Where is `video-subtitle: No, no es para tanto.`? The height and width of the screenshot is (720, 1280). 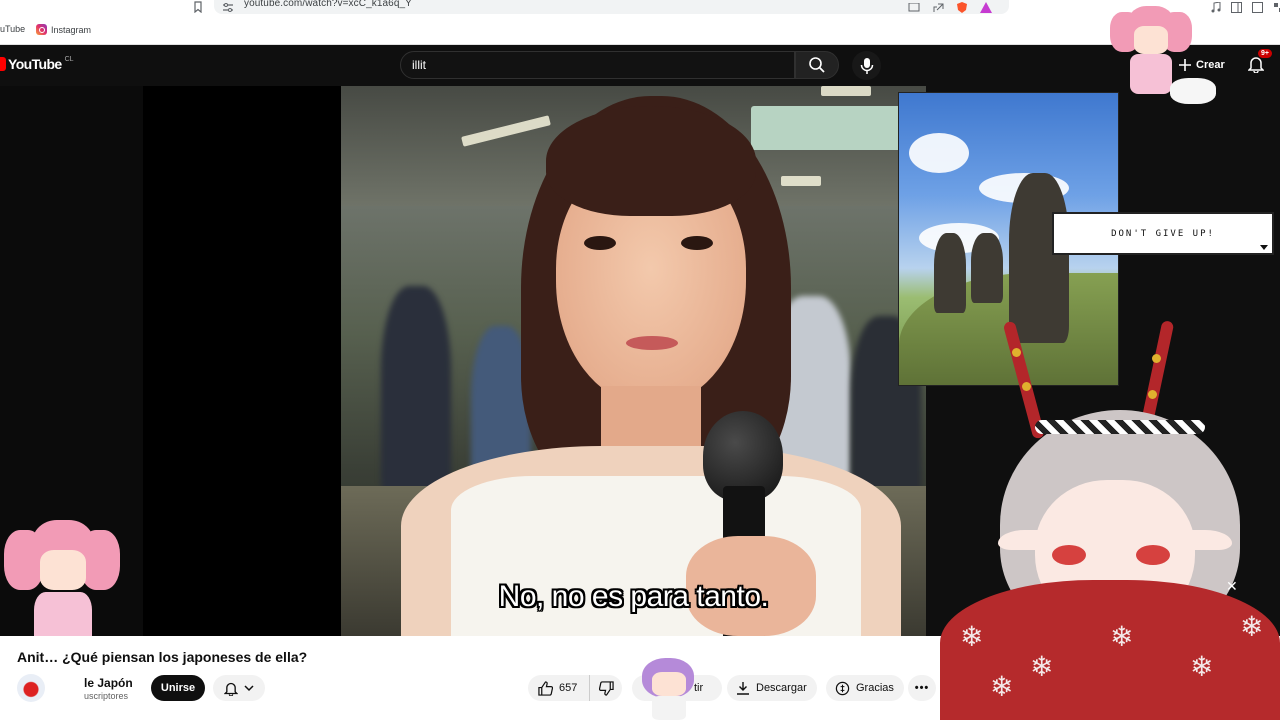 video-subtitle: No, no es para tanto. is located at coordinates (633, 596).